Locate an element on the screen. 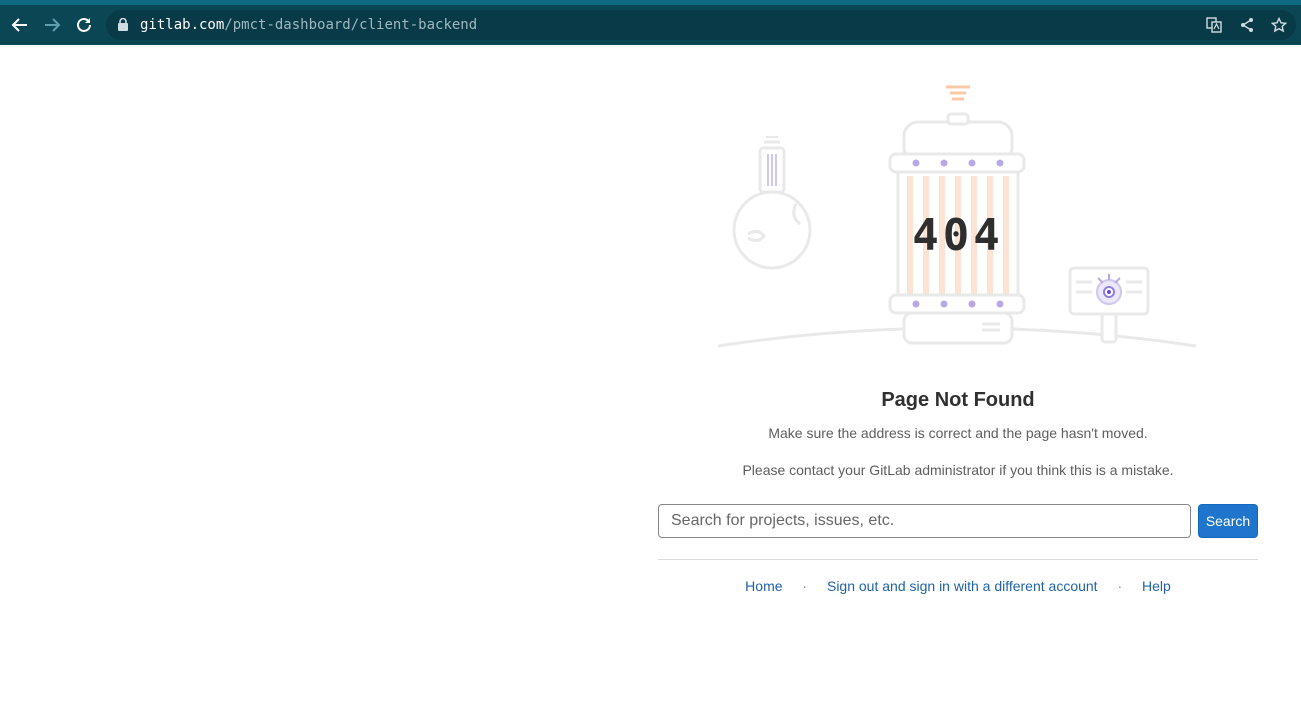  home-link: Home is located at coordinates (763, 586).